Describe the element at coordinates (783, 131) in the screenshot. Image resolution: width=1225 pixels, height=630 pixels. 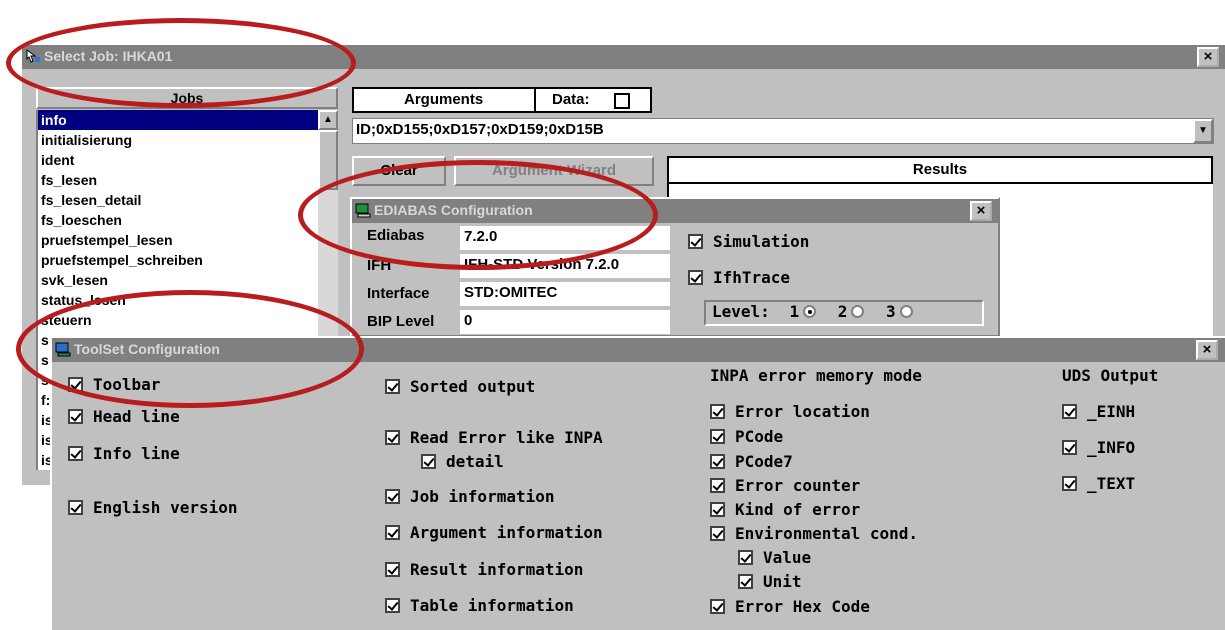
I see `arguments-combo: ID;0xD155;0xD157;0xD159;0xD15B ▼` at that location.